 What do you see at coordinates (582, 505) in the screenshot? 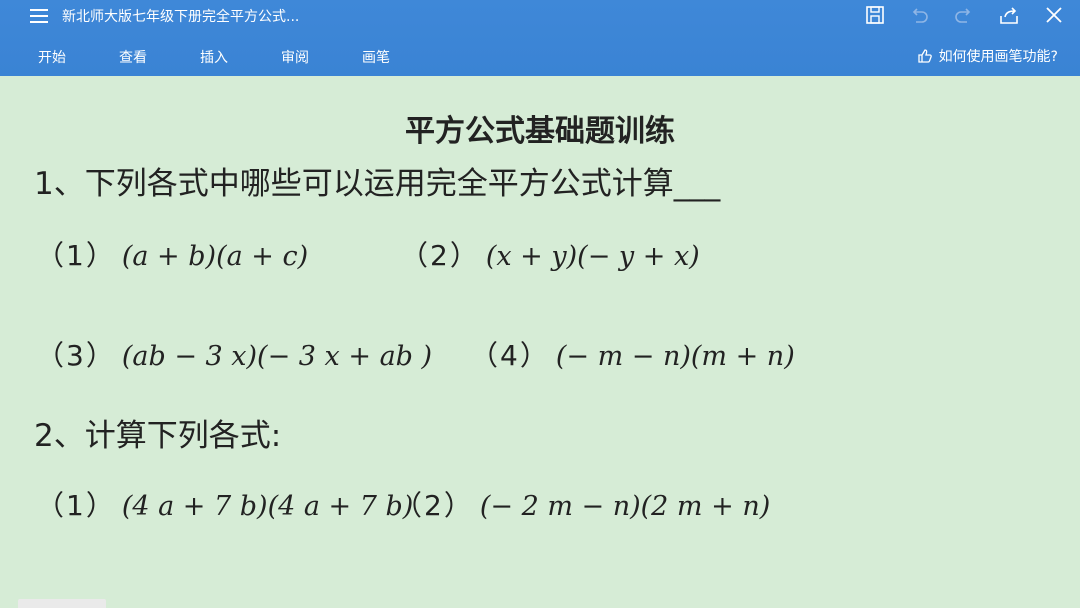
I see `q2-item-2: （2） (− 2 m − n)(2 m + n)` at bounding box center [582, 505].